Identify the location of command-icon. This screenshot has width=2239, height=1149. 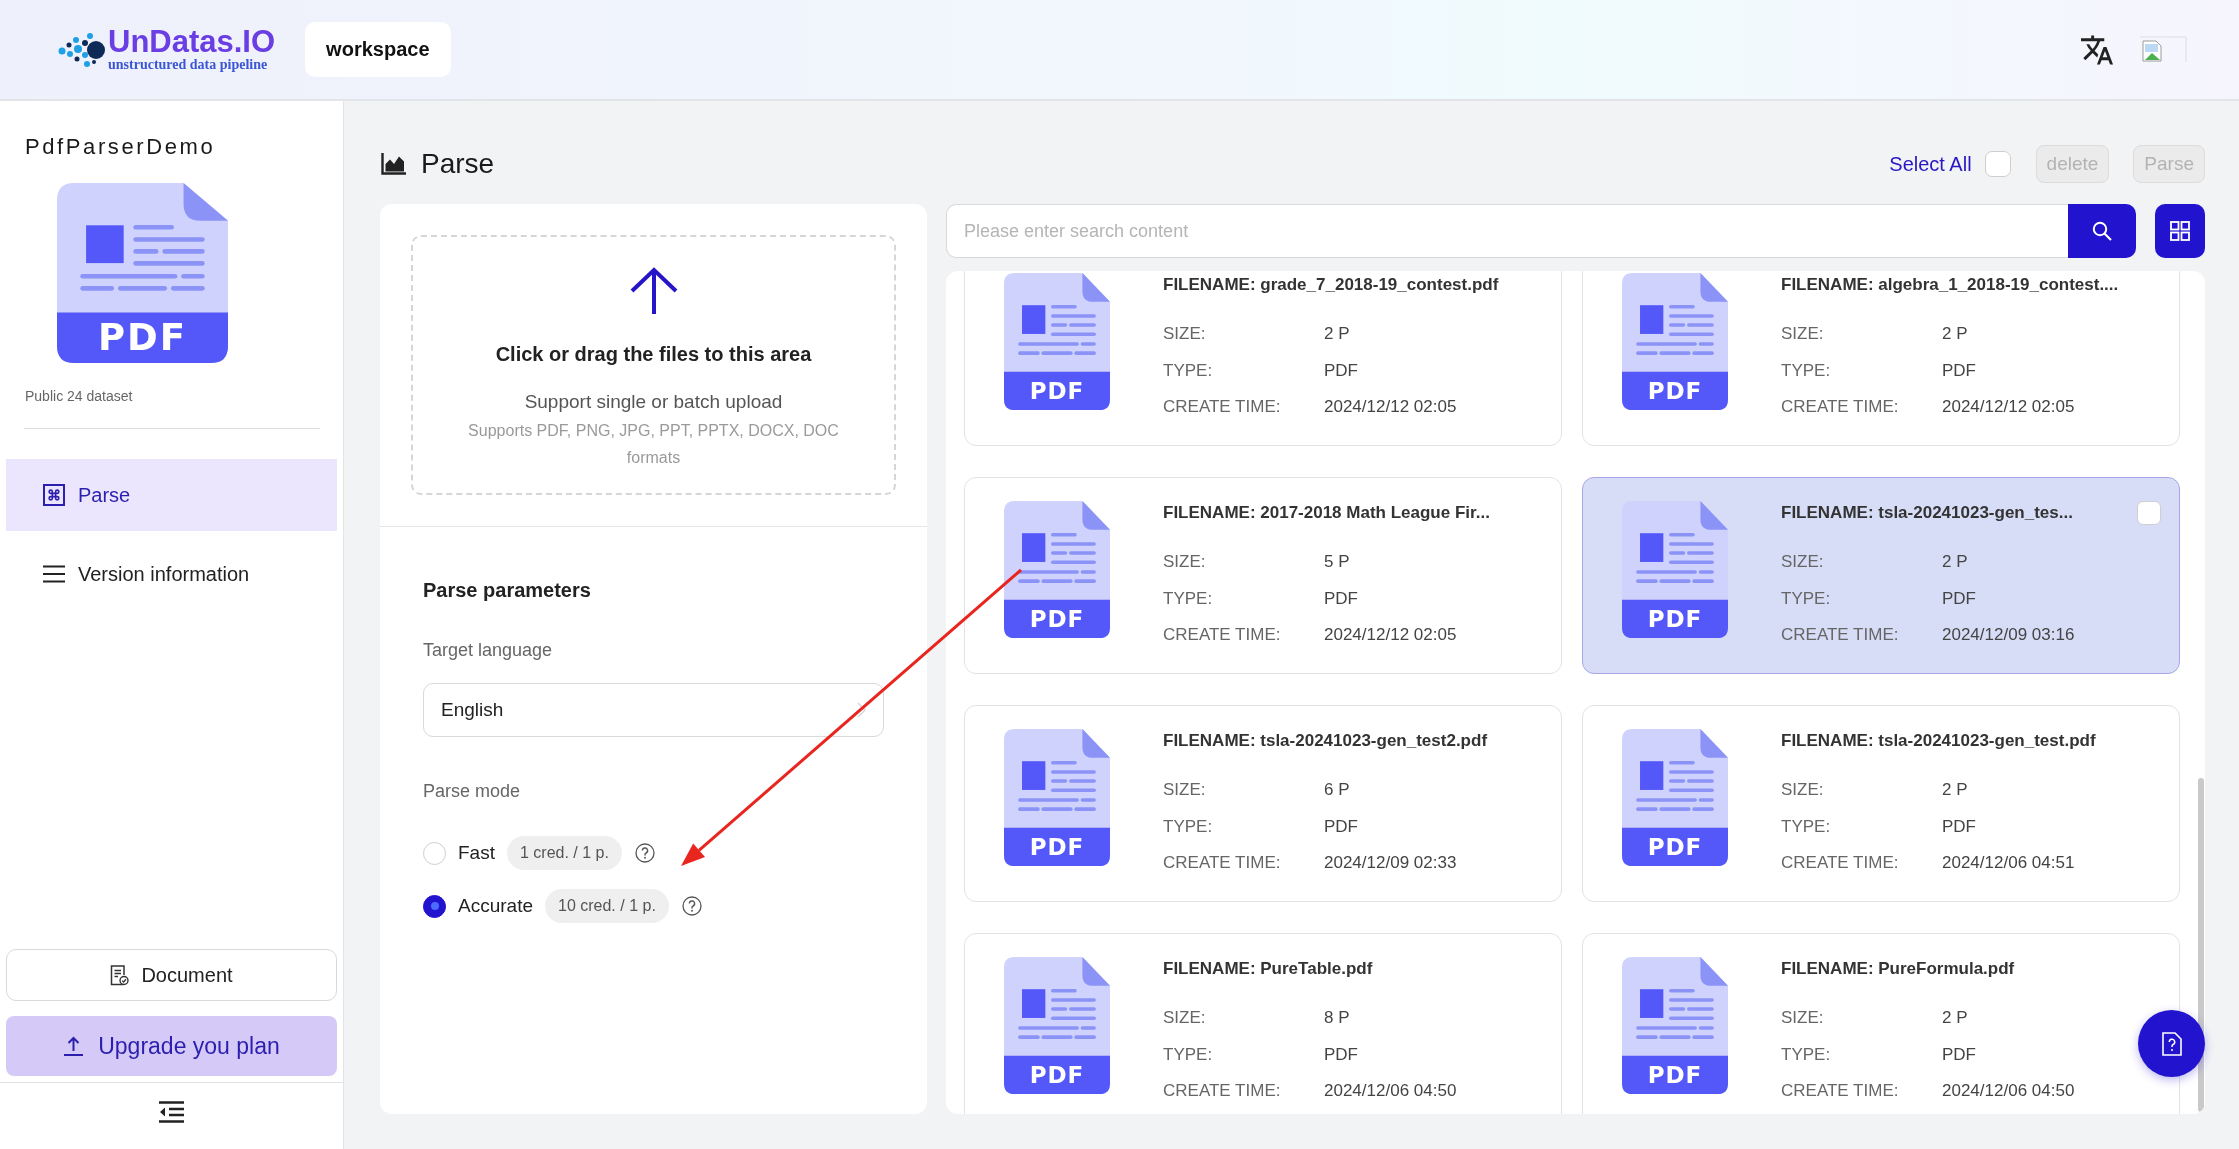
(54, 495).